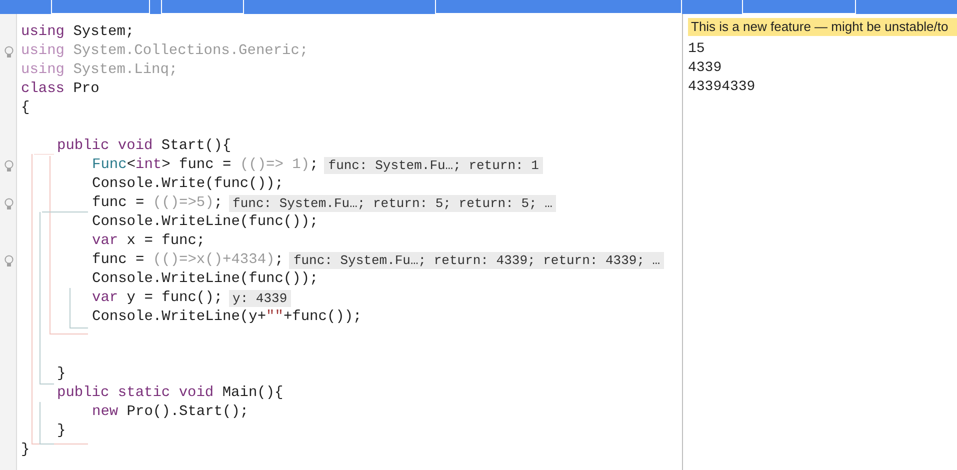 Image resolution: width=957 pixels, height=470 pixels. Describe the element at coordinates (705, 68) in the screenshot. I see `output-line: 4339` at that location.